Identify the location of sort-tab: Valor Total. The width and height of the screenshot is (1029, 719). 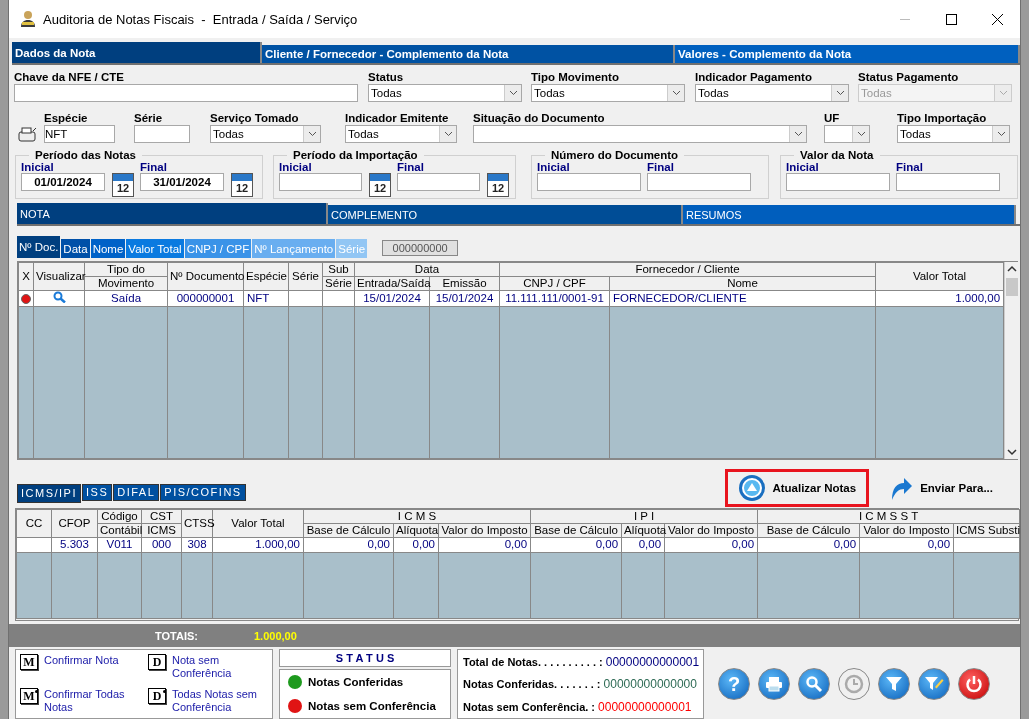
(155, 248).